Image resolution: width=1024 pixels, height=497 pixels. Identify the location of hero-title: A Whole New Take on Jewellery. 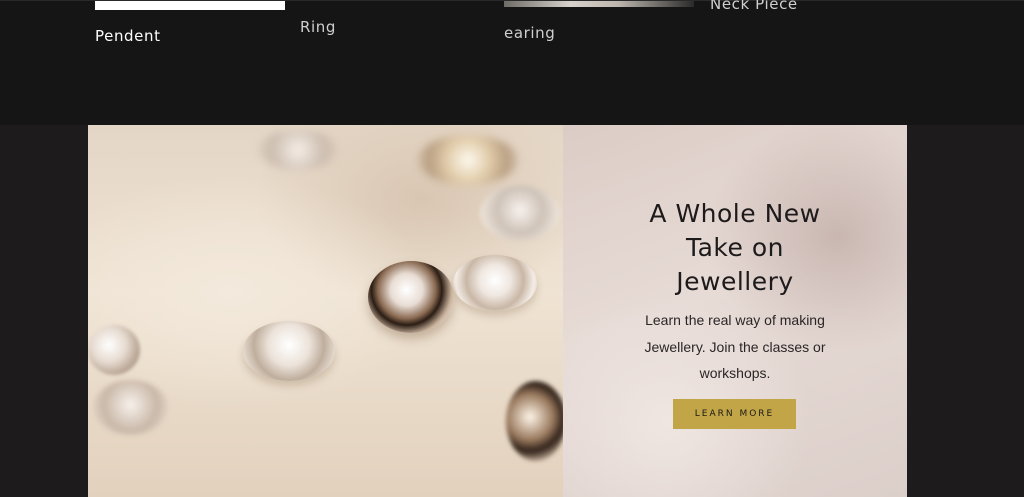
(735, 248).